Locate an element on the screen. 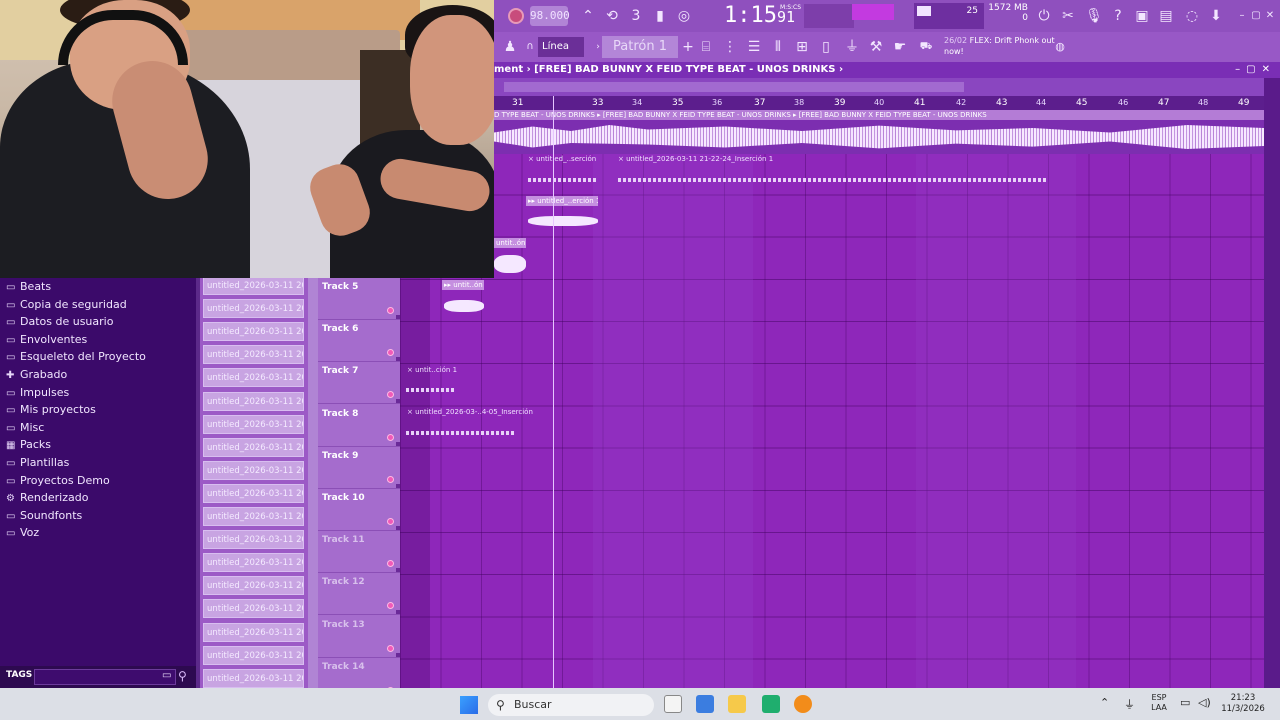  window-controls: –▢✕ is located at coordinates (1255, 70).